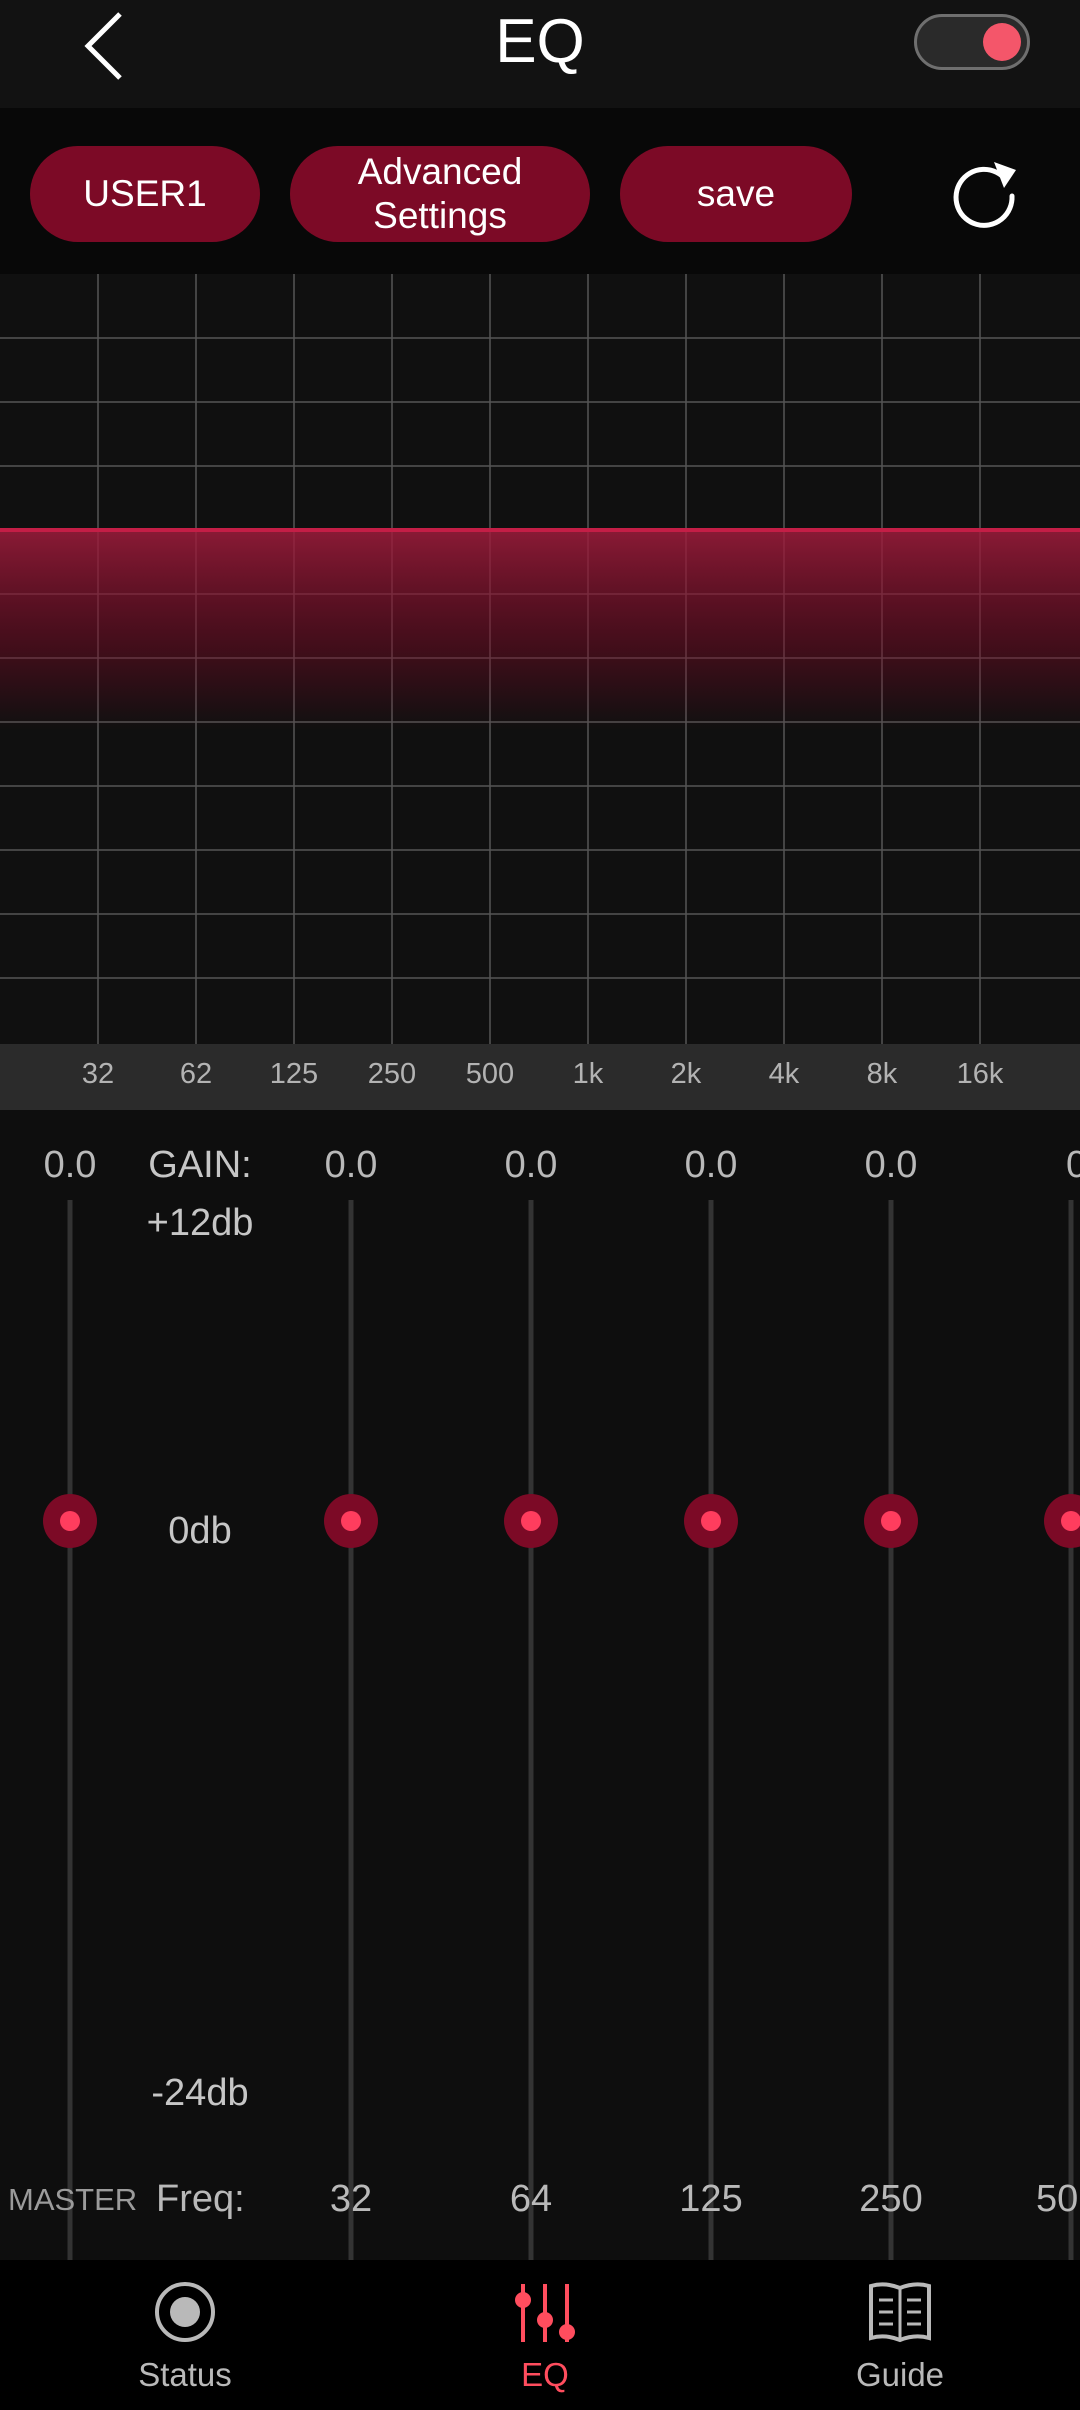 This screenshot has width=1080, height=2410. Describe the element at coordinates (440, 215) in the screenshot. I see `advanced-label-line2: Settings` at that location.